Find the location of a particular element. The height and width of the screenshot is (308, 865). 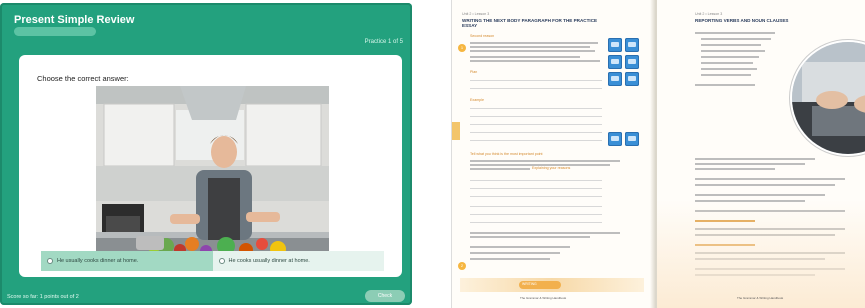

answer-1-label: He usually cooks dinner at home. is located at coordinates (98, 261).